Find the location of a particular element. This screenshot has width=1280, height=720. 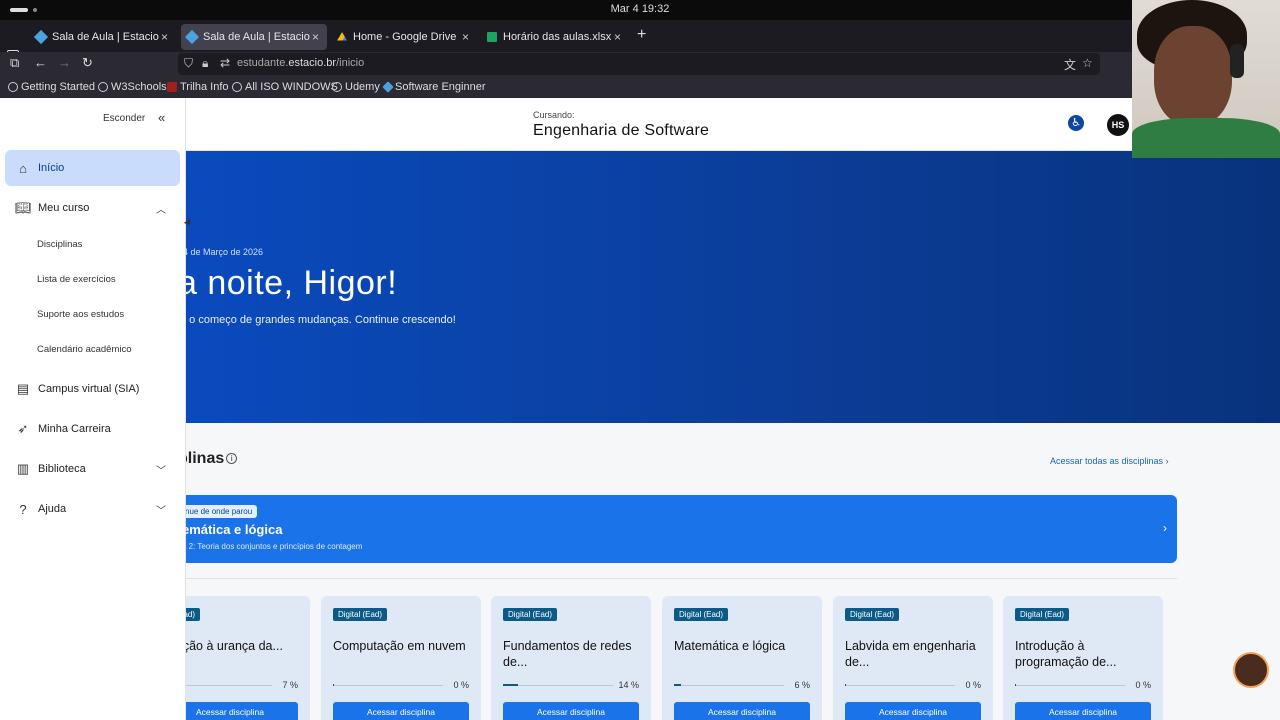

system-clock: Mar 4 19:32 is located at coordinates (640, 9).